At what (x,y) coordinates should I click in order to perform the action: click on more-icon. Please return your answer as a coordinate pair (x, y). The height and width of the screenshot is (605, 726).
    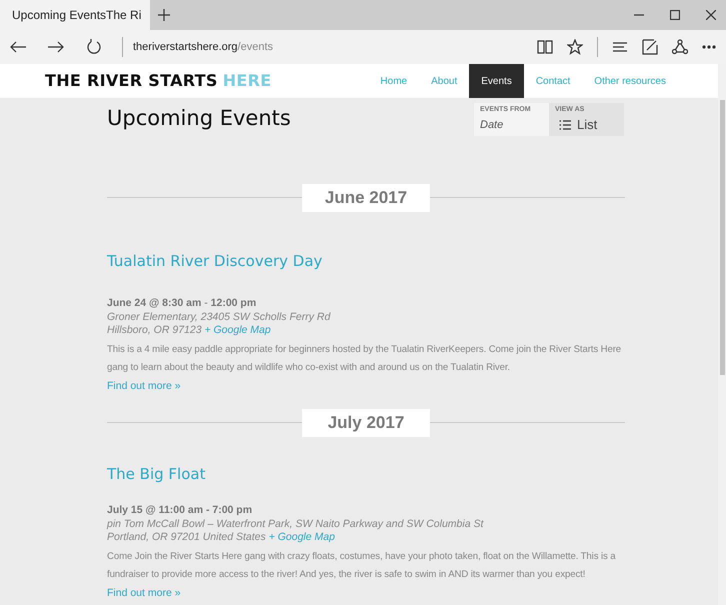
    Looking at the image, I should click on (709, 47).